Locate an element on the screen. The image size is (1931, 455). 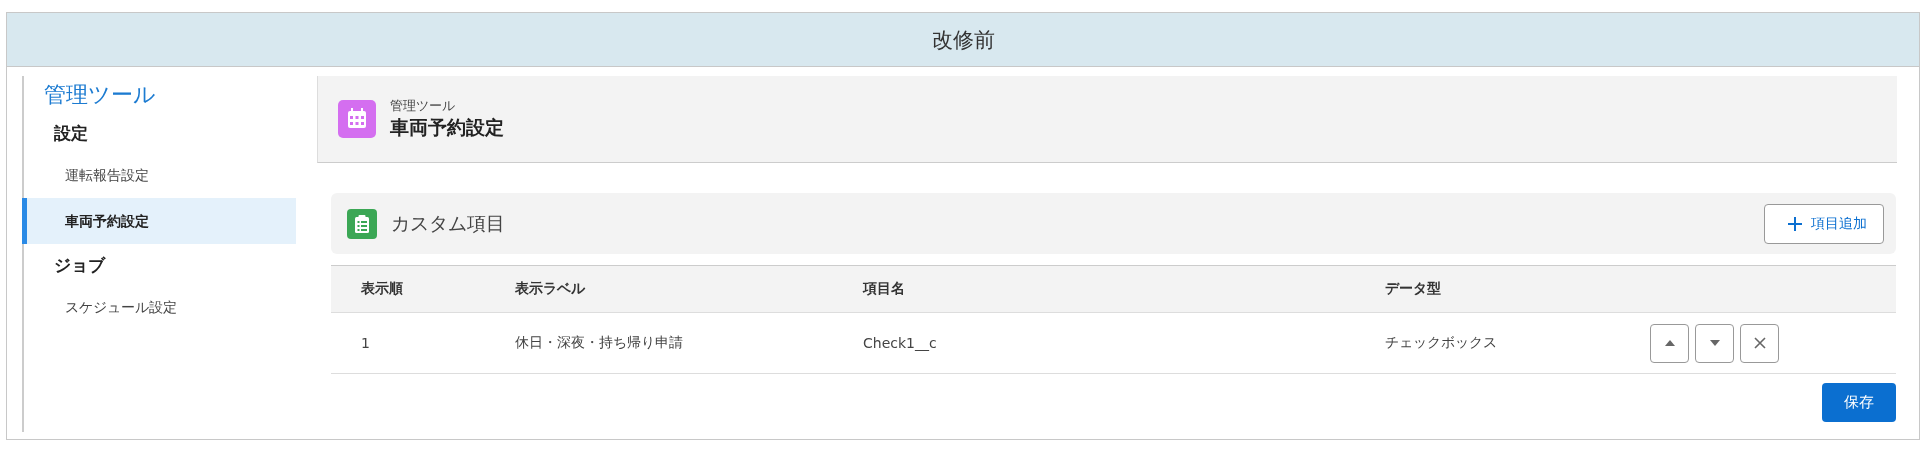
column-header: データ型 is located at coordinates (1413, 289).